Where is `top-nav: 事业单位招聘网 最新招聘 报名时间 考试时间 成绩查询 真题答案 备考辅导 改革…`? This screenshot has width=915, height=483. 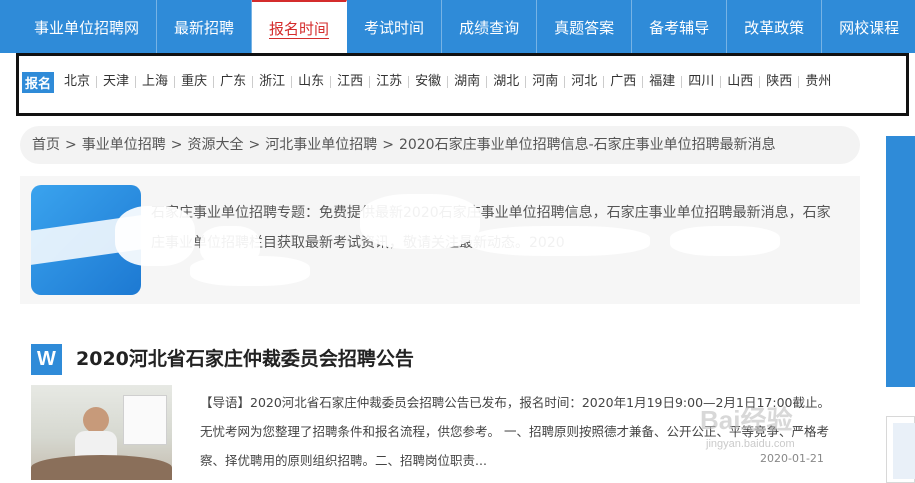 top-nav: 事业单位招聘网 最新招聘 报名时间 考试时间 成绩查询 真题答案 备考辅导 改革… is located at coordinates (457, 26).